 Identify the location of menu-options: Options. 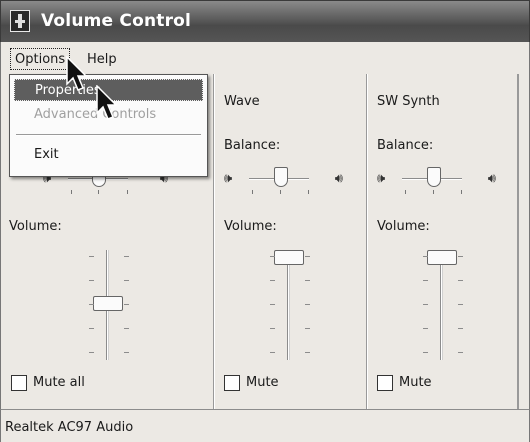
(40, 59).